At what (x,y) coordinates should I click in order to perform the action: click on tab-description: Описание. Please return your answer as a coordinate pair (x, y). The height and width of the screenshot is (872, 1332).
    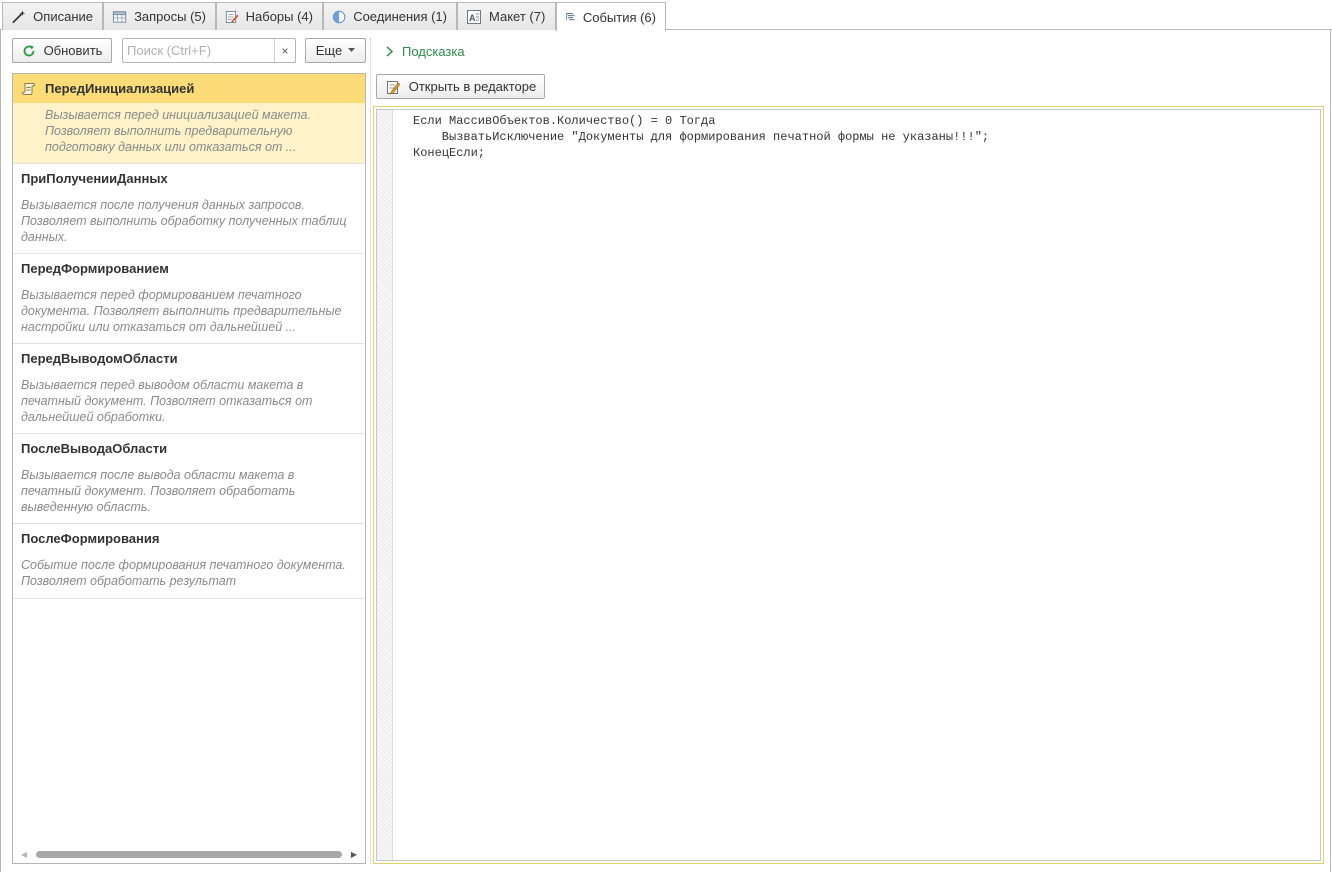
    Looking at the image, I should click on (52, 16).